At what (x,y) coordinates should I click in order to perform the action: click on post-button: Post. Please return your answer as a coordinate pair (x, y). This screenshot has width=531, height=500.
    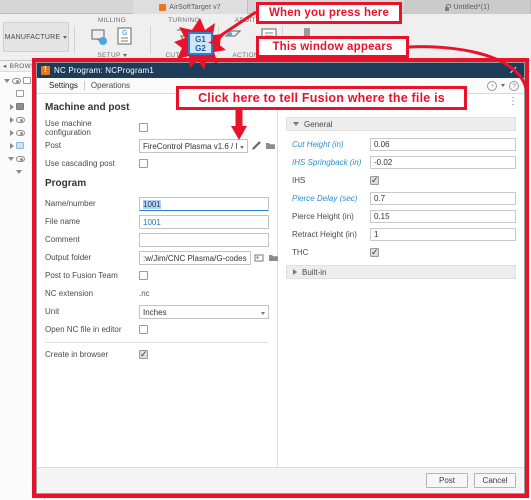
    Looking at the image, I should click on (447, 480).